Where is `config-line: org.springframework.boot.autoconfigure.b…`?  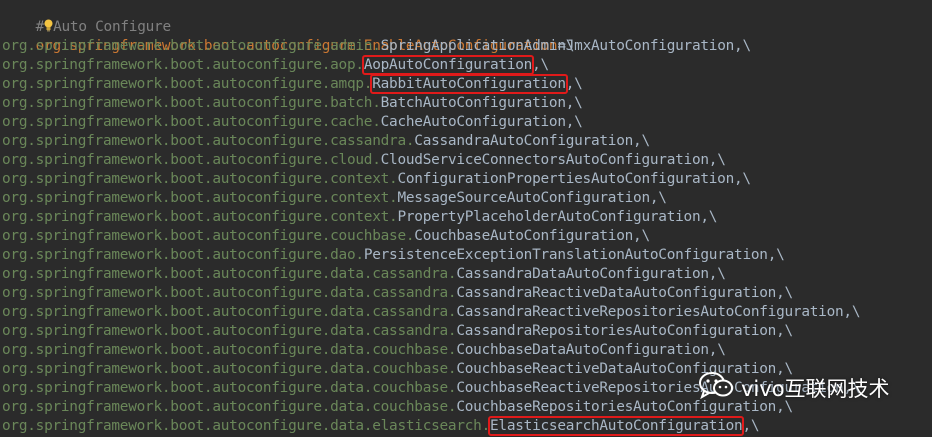
config-line: org.springframework.boot.autoconfigure.b… is located at coordinates (292, 103).